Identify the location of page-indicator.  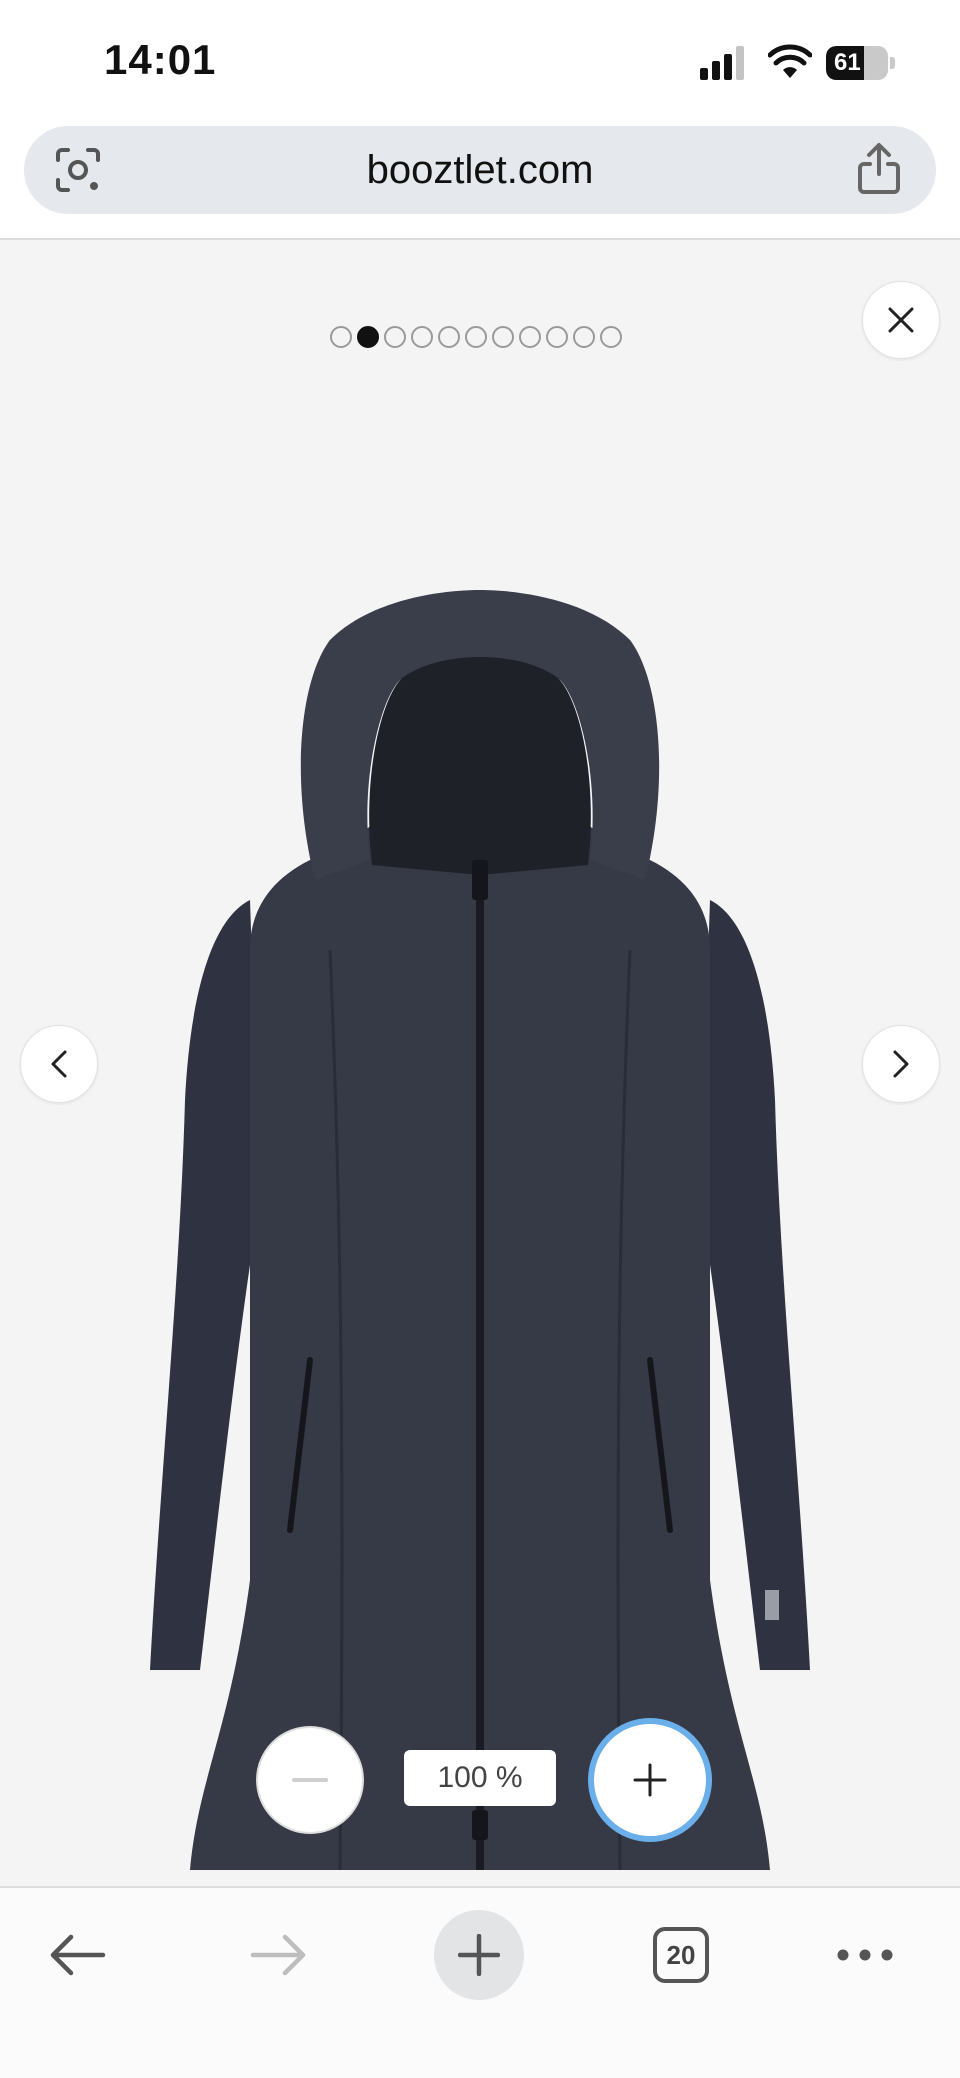
(476, 337).